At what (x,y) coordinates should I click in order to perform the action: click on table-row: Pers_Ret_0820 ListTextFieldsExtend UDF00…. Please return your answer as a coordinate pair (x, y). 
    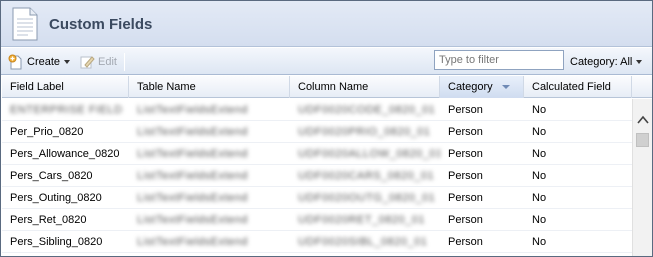
    Looking at the image, I should click on (317, 220).